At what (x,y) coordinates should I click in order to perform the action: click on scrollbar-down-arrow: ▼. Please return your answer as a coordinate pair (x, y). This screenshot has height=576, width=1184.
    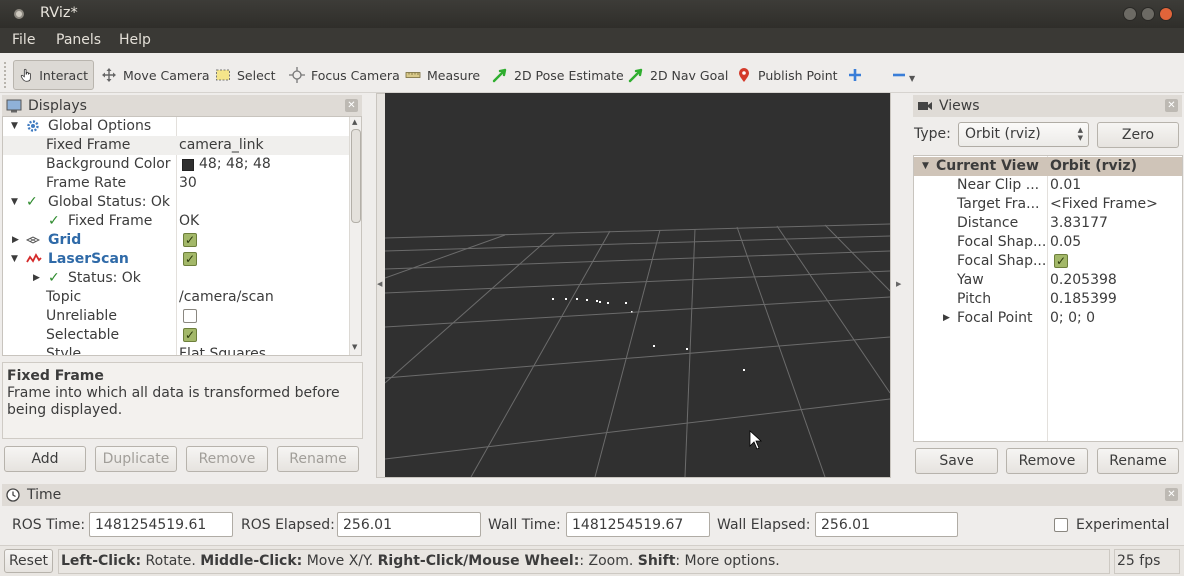
    Looking at the image, I should click on (354, 347).